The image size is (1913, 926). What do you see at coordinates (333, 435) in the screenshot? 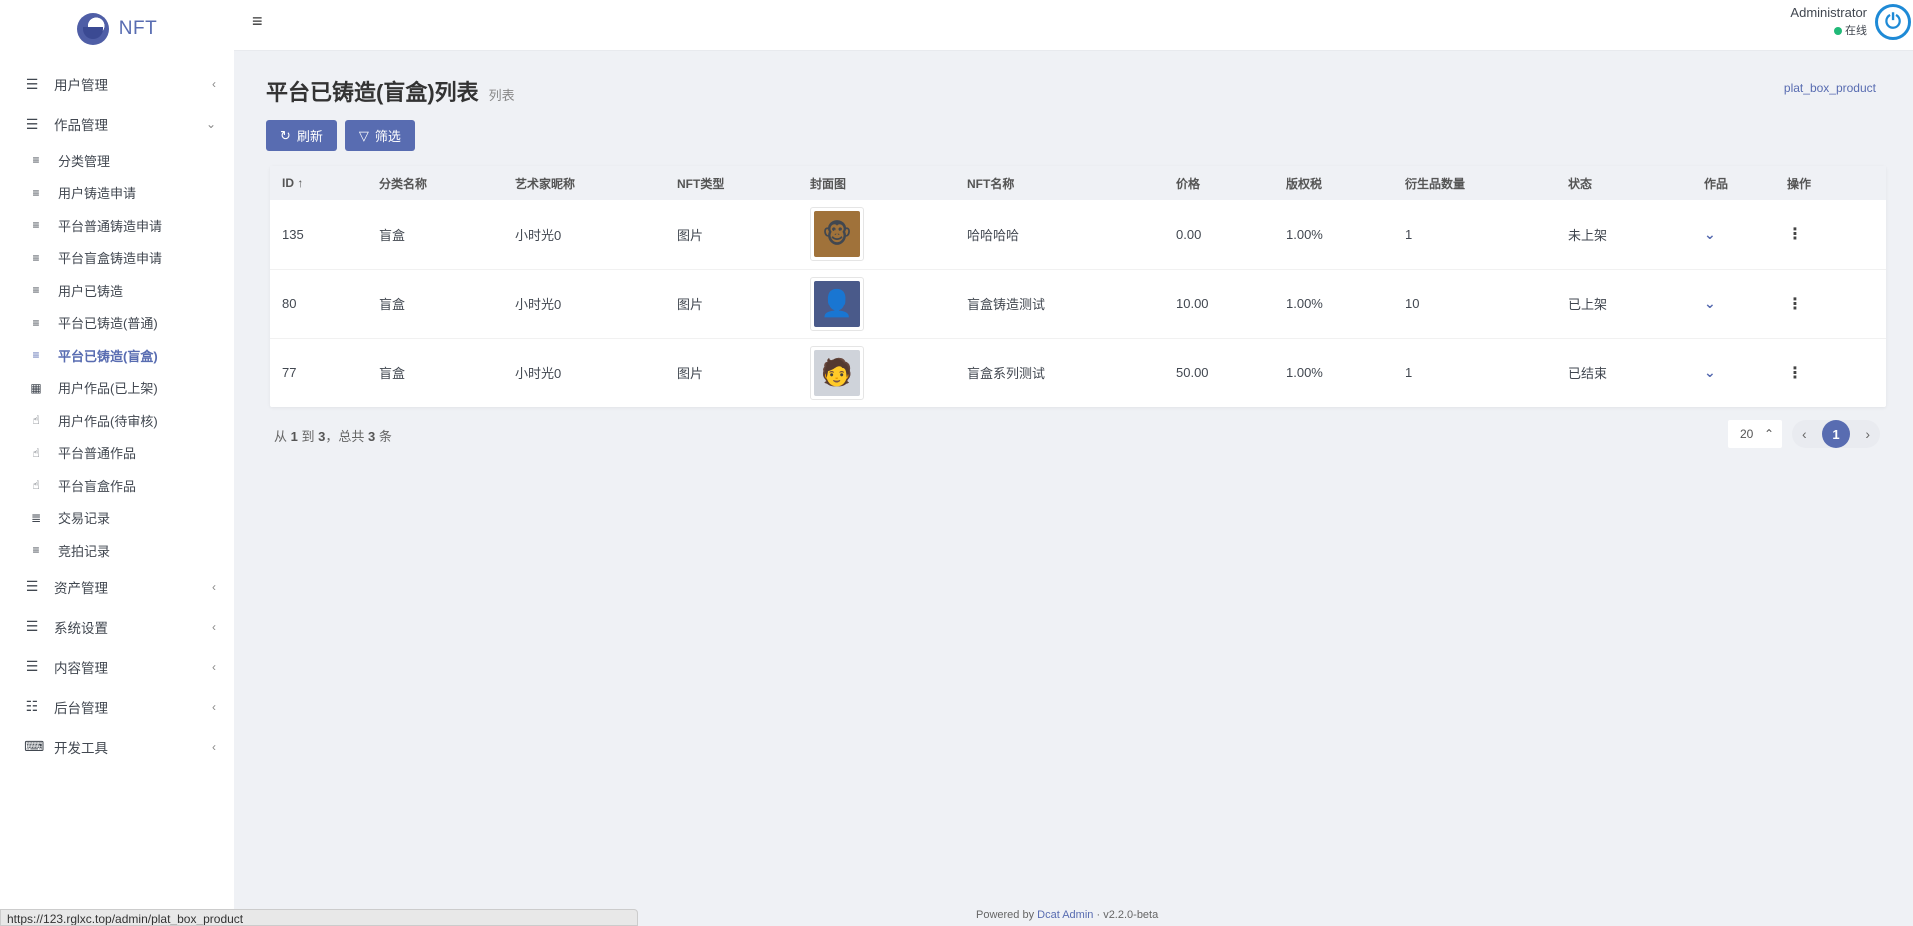
I see `pagination-summary: 从 1 到 3，总共 3 条` at bounding box center [333, 435].